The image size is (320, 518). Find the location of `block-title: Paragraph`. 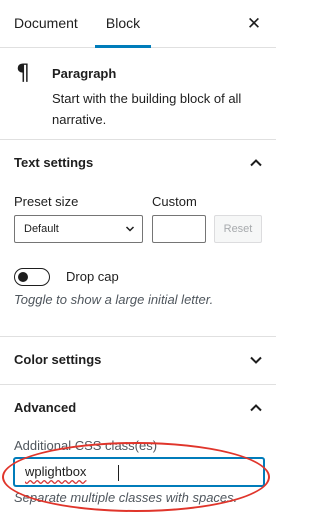

block-title: Paragraph is located at coordinates (84, 73).